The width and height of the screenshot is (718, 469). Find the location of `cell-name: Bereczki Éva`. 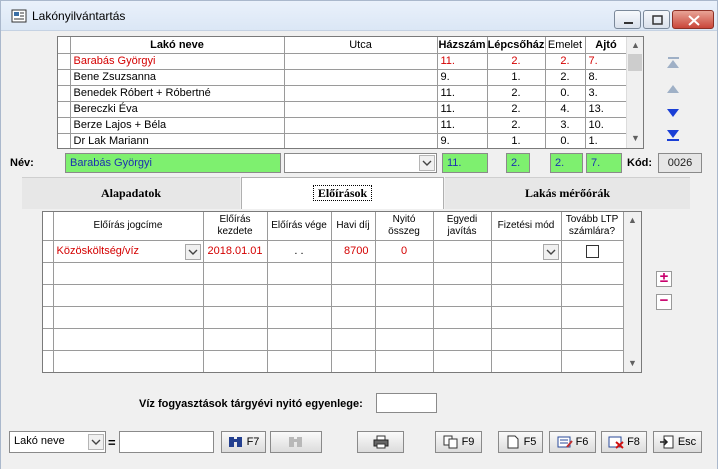

cell-name: Bereczki Éva is located at coordinates (177, 109).